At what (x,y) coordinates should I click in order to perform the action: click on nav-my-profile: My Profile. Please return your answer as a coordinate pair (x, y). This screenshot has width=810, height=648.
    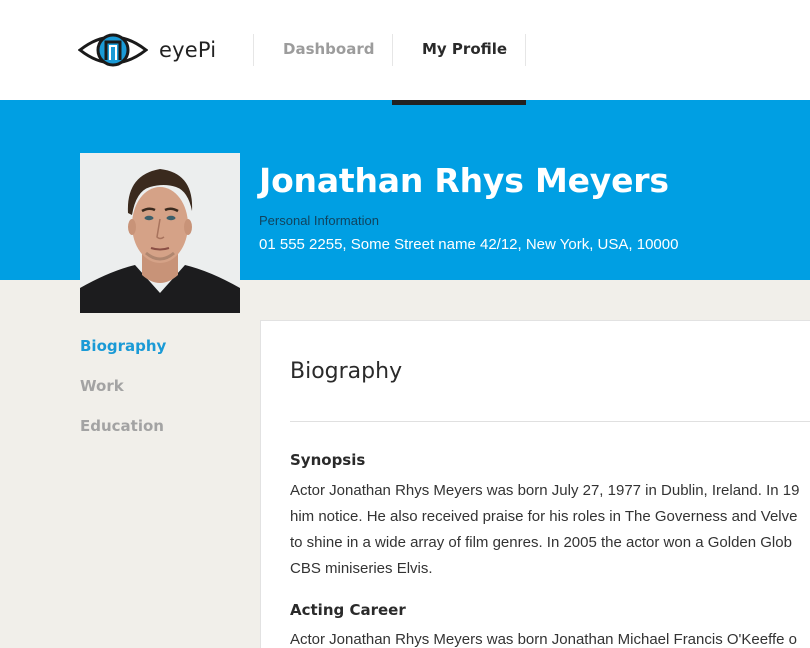
    Looking at the image, I should click on (464, 49).